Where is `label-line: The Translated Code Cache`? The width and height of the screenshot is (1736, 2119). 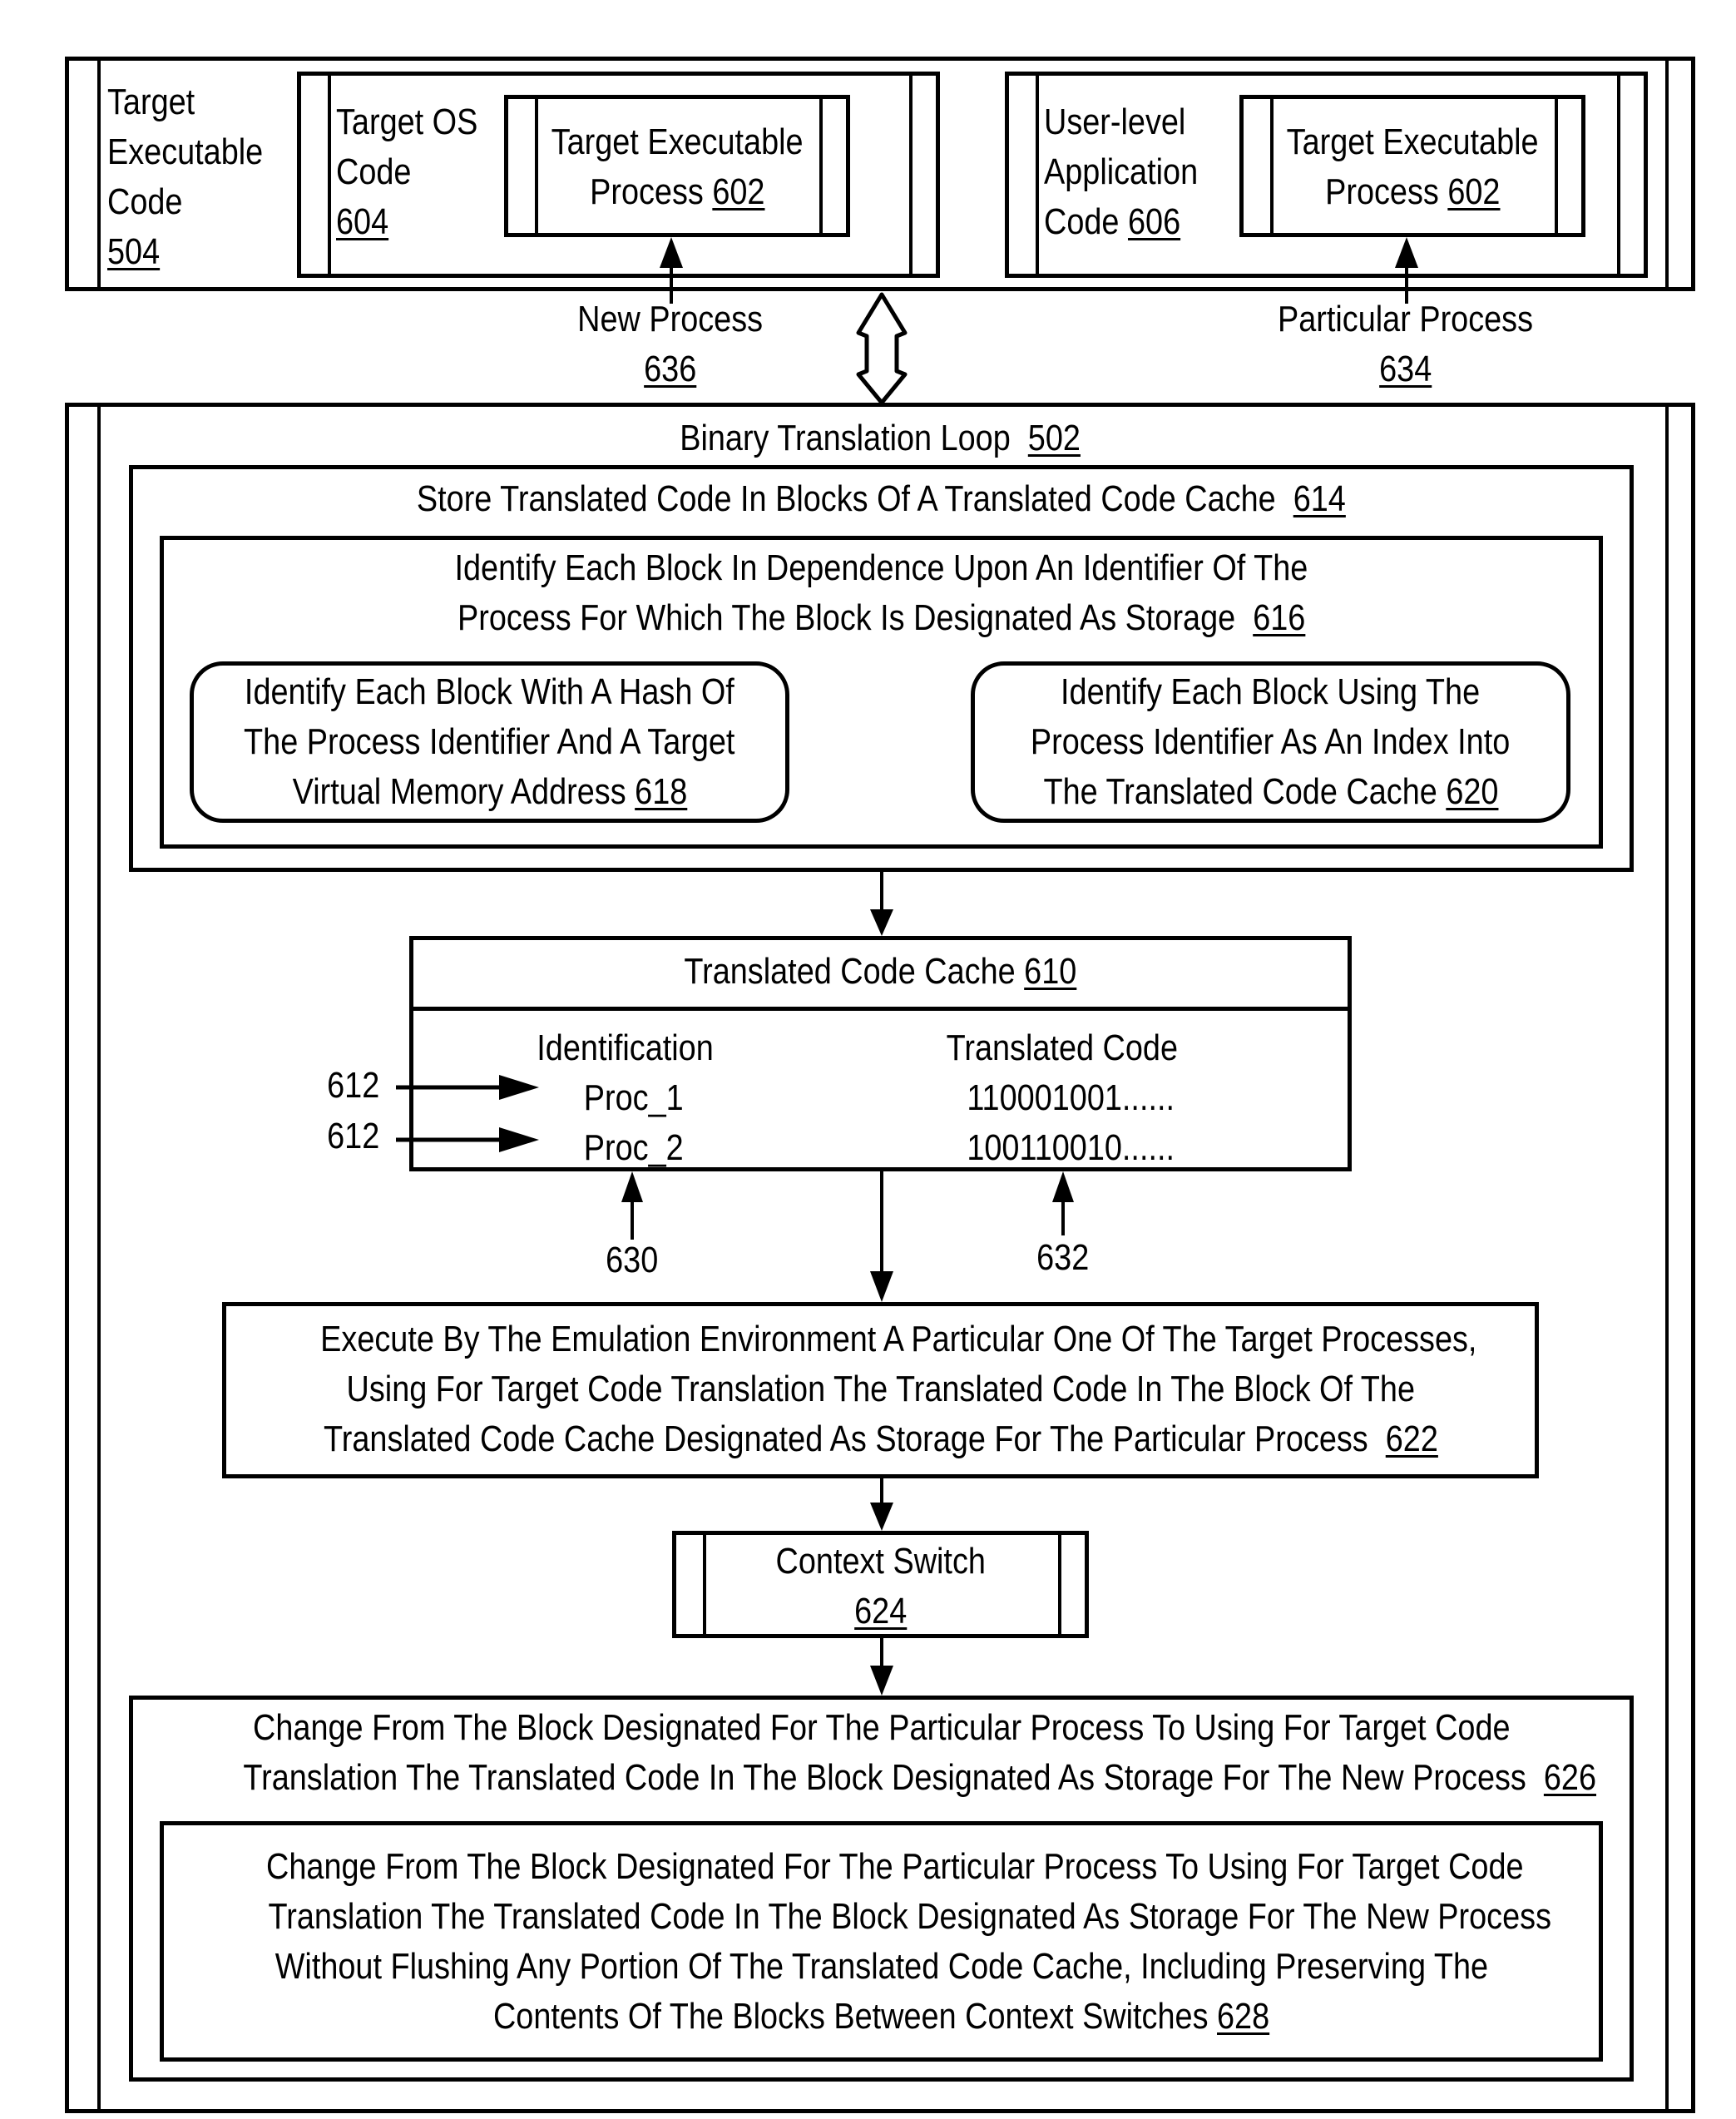 label-line: The Translated Code Cache is located at coordinates (1240, 791).